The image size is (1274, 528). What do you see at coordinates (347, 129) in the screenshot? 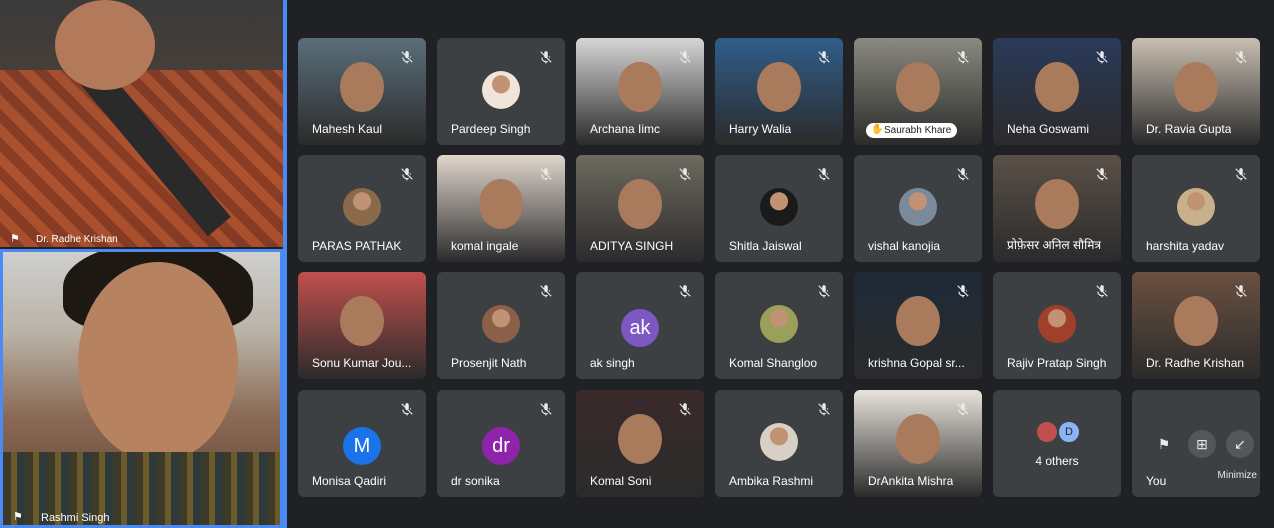
I see `participant-name: Mahesh Kaul` at bounding box center [347, 129].